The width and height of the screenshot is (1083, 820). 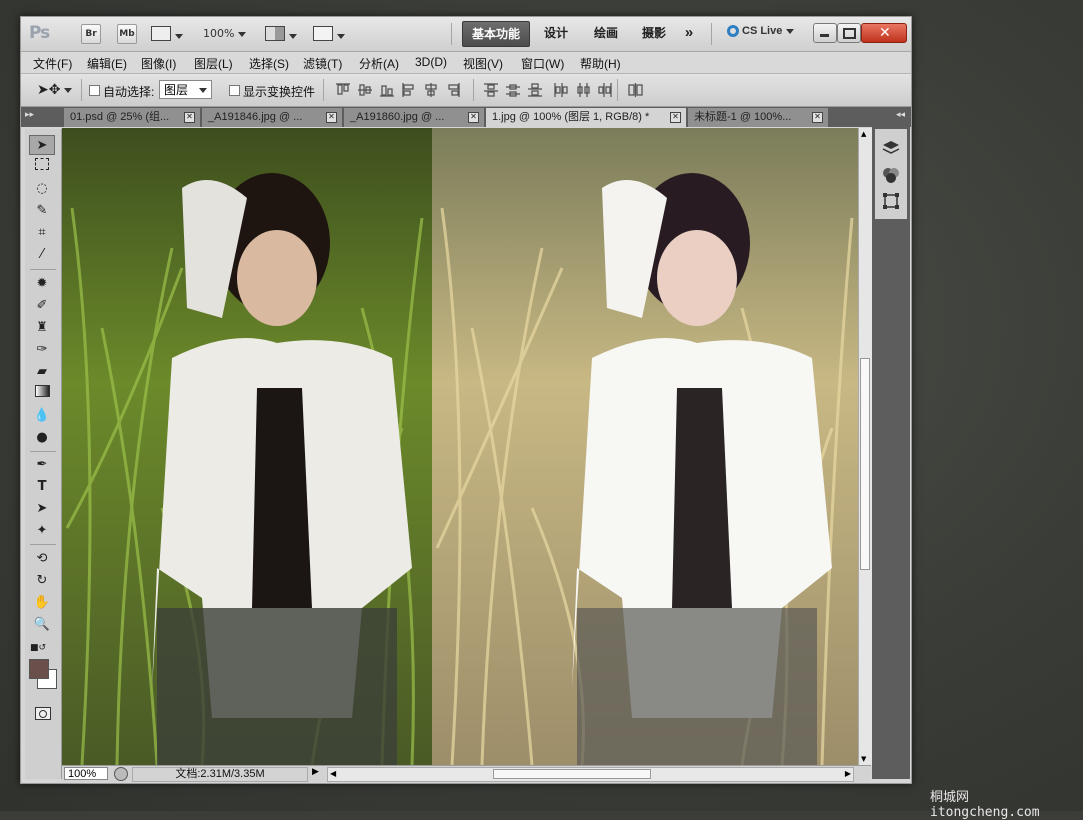 I want to click on paths-panel-icon, so click(x=891, y=201).